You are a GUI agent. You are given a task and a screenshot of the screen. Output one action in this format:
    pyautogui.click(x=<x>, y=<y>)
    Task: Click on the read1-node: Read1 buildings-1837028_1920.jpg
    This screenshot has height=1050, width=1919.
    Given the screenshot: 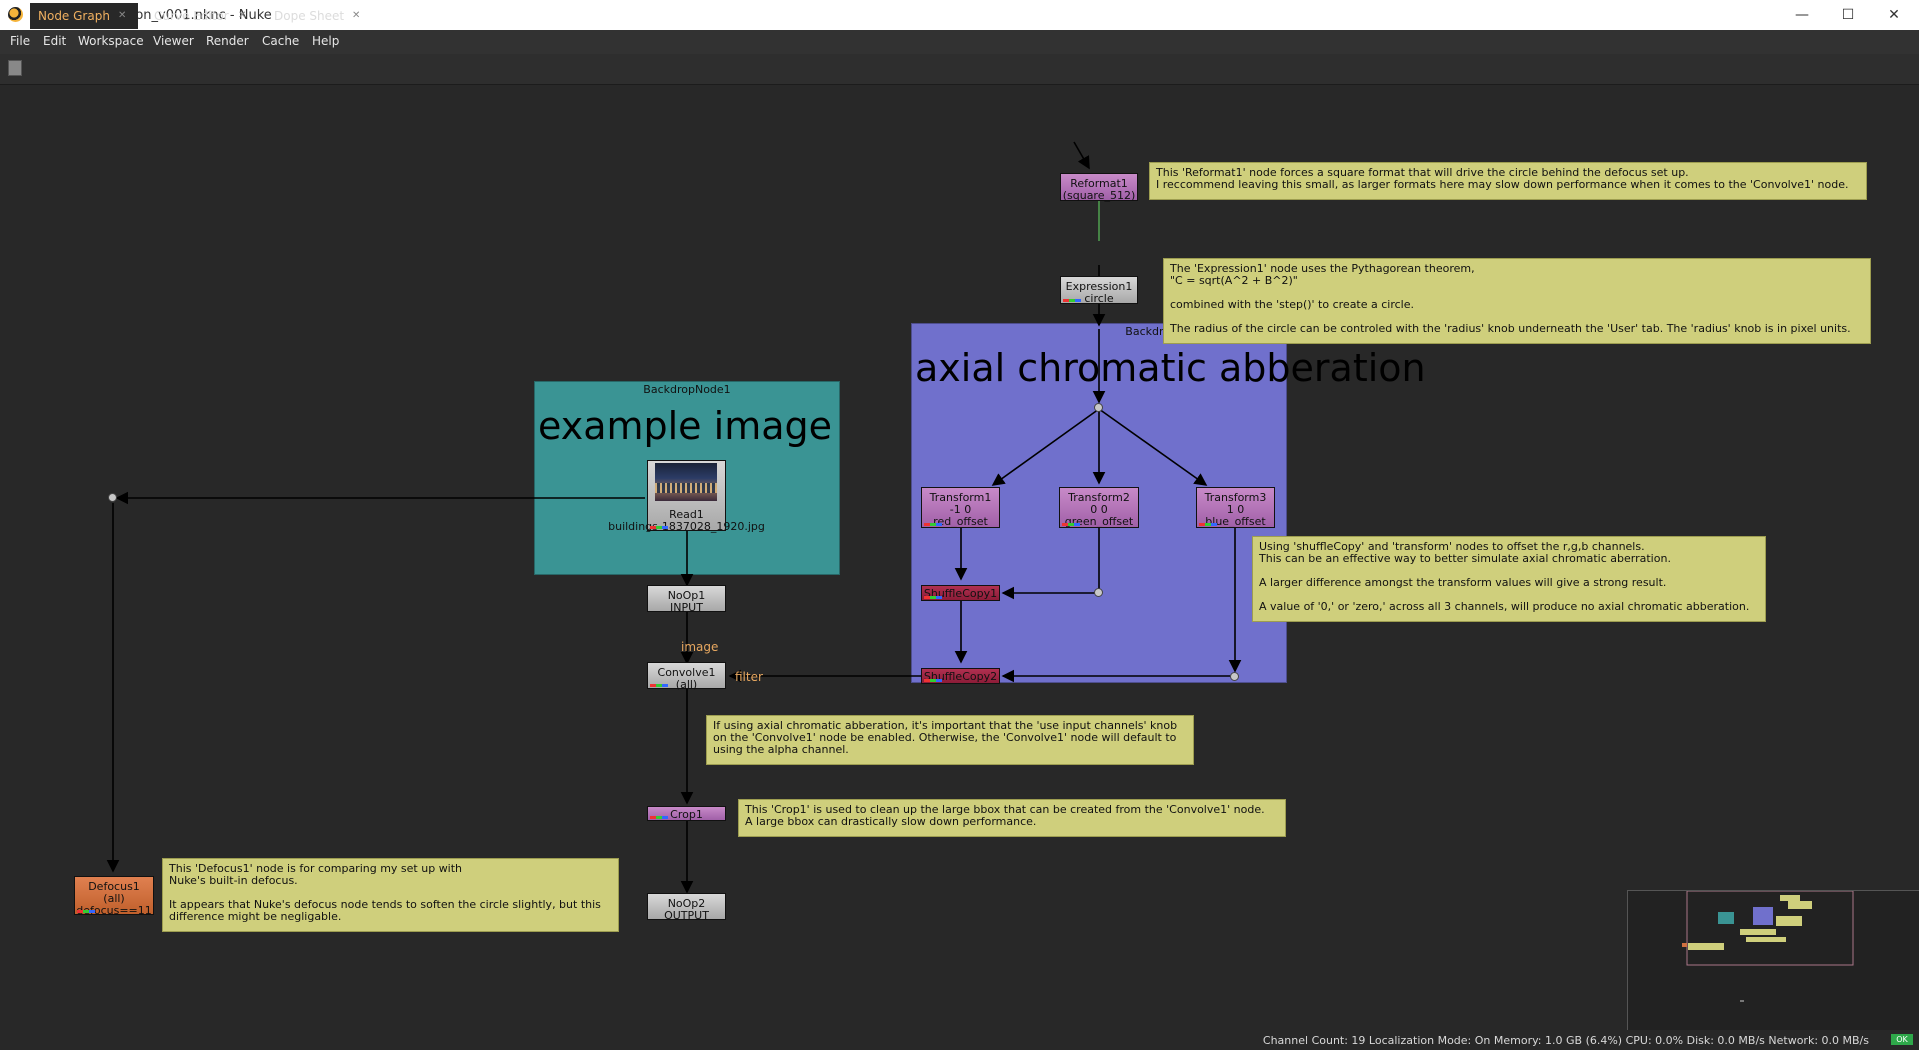 What is the action you would take?
    pyautogui.click(x=686, y=496)
    